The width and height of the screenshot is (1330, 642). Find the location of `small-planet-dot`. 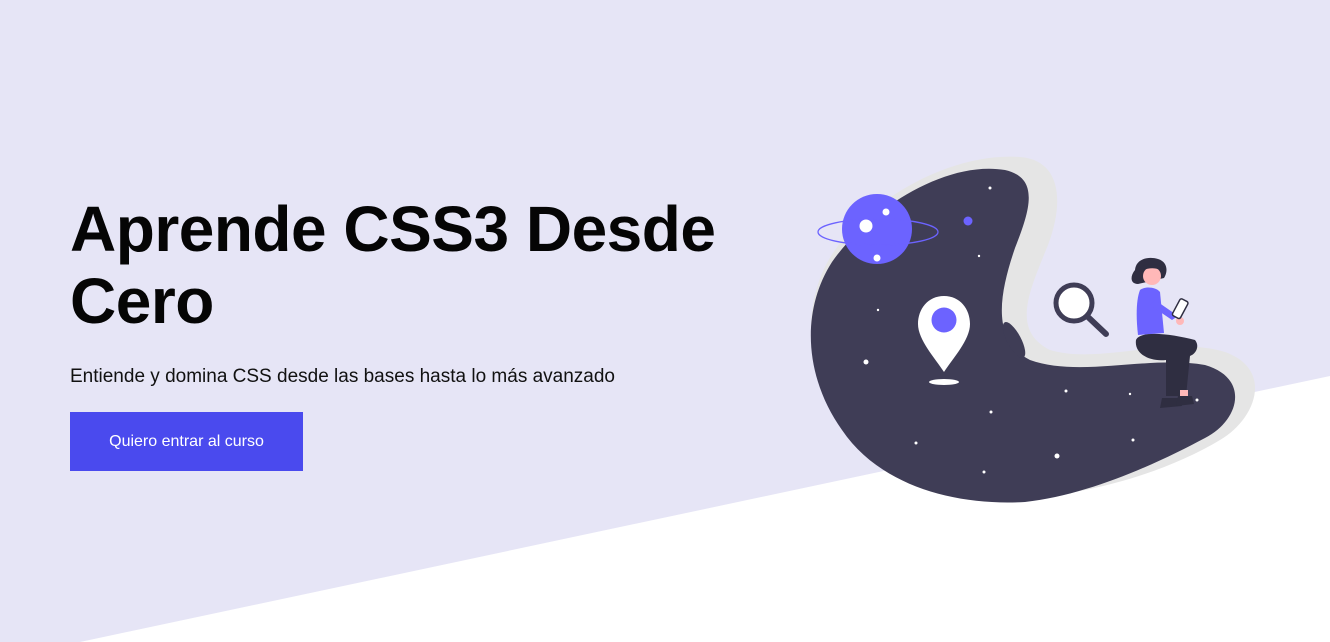

small-planet-dot is located at coordinates (968, 221).